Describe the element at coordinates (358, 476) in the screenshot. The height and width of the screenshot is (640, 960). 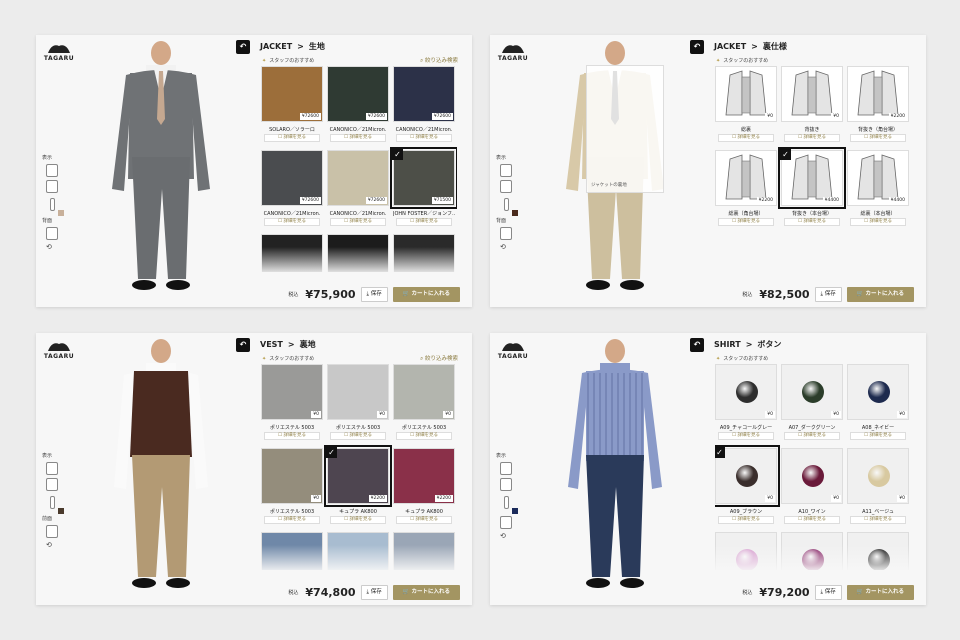
I see `option-swatch: ¥2200 ✓` at that location.